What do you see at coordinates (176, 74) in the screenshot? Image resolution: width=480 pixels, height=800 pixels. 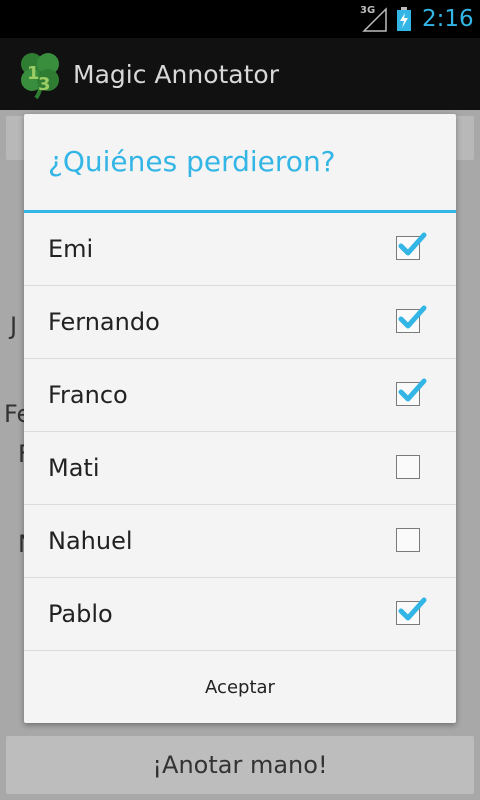 I see `app-title: Magic Annotator` at bounding box center [176, 74].